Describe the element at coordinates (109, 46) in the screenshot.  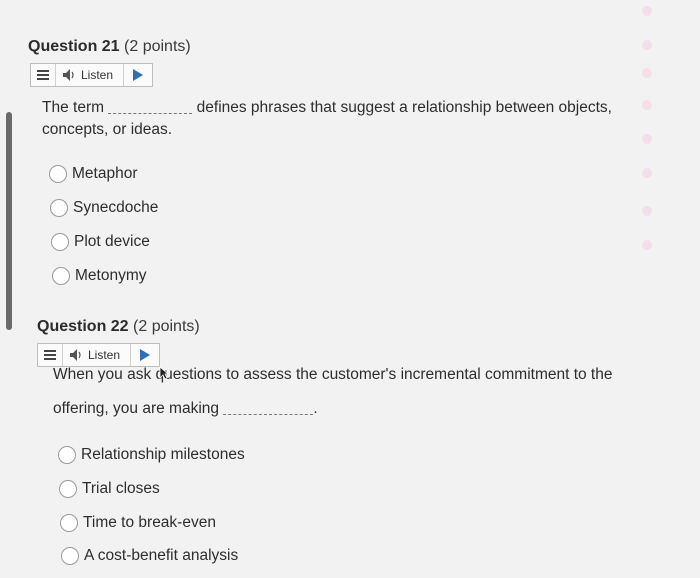
I see `question-title: Question 21 (2 points)` at that location.